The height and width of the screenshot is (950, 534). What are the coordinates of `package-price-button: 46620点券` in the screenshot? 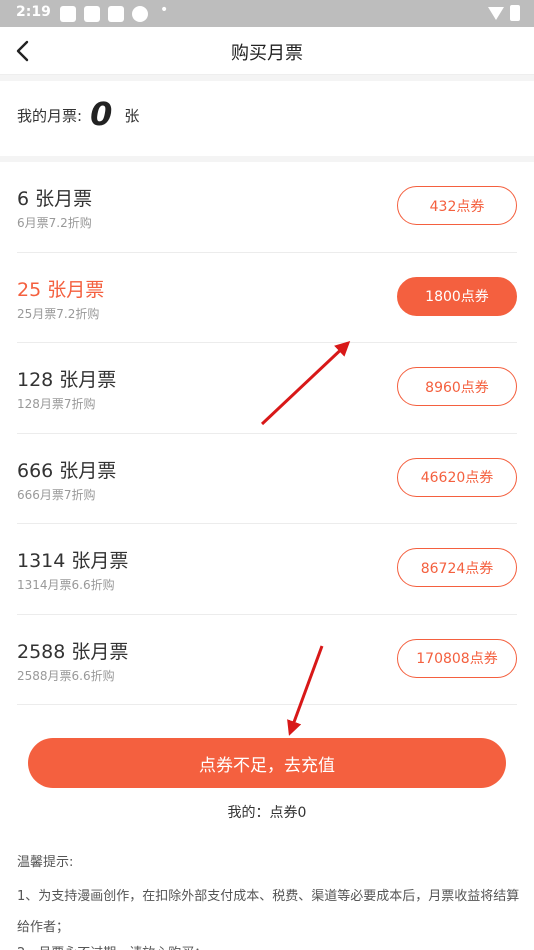 It's located at (457, 477).